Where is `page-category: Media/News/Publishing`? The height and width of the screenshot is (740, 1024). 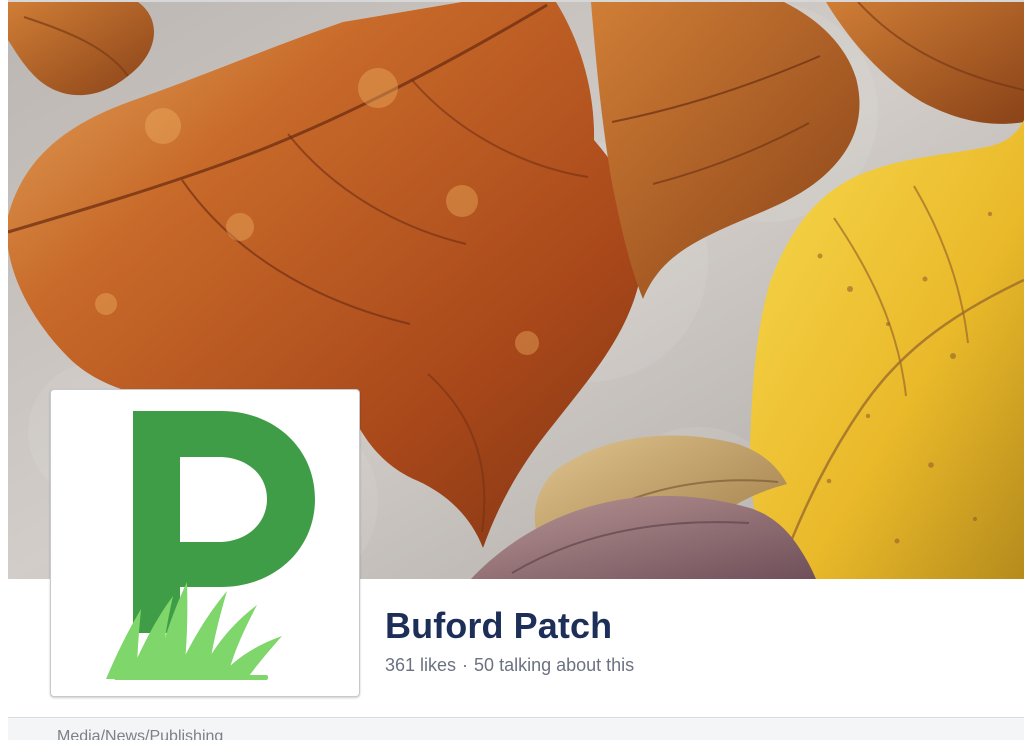 page-category: Media/News/Publishing is located at coordinates (140, 734).